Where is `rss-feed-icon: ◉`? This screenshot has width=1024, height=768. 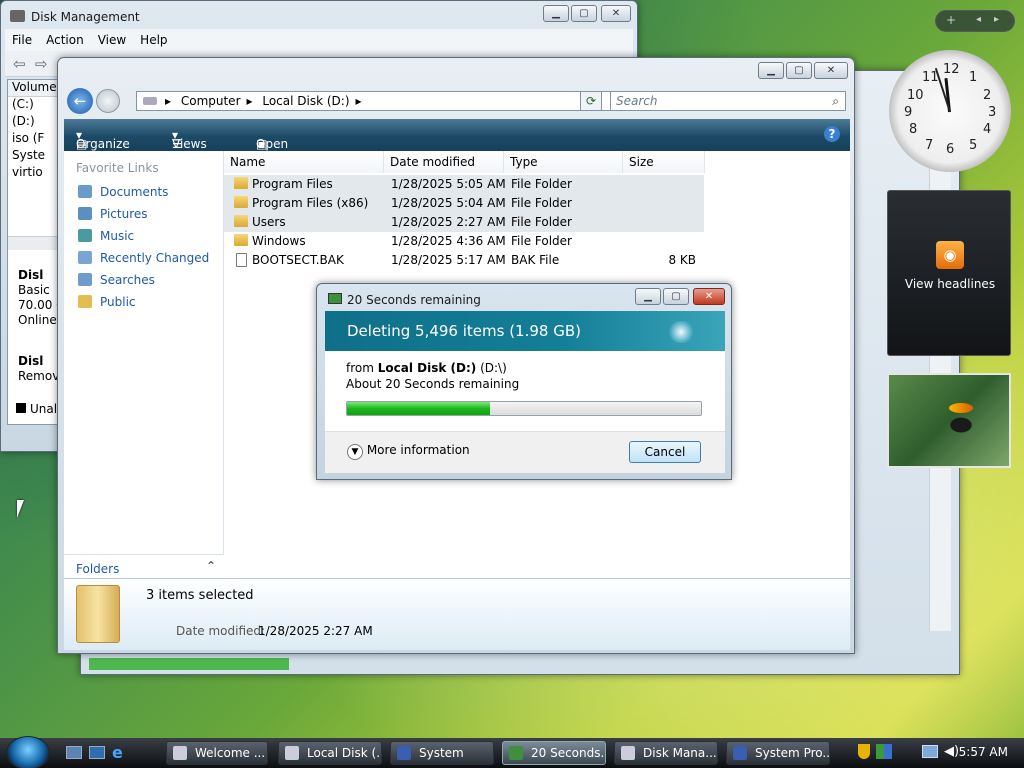
rss-feed-icon: ◉ is located at coordinates (950, 255).